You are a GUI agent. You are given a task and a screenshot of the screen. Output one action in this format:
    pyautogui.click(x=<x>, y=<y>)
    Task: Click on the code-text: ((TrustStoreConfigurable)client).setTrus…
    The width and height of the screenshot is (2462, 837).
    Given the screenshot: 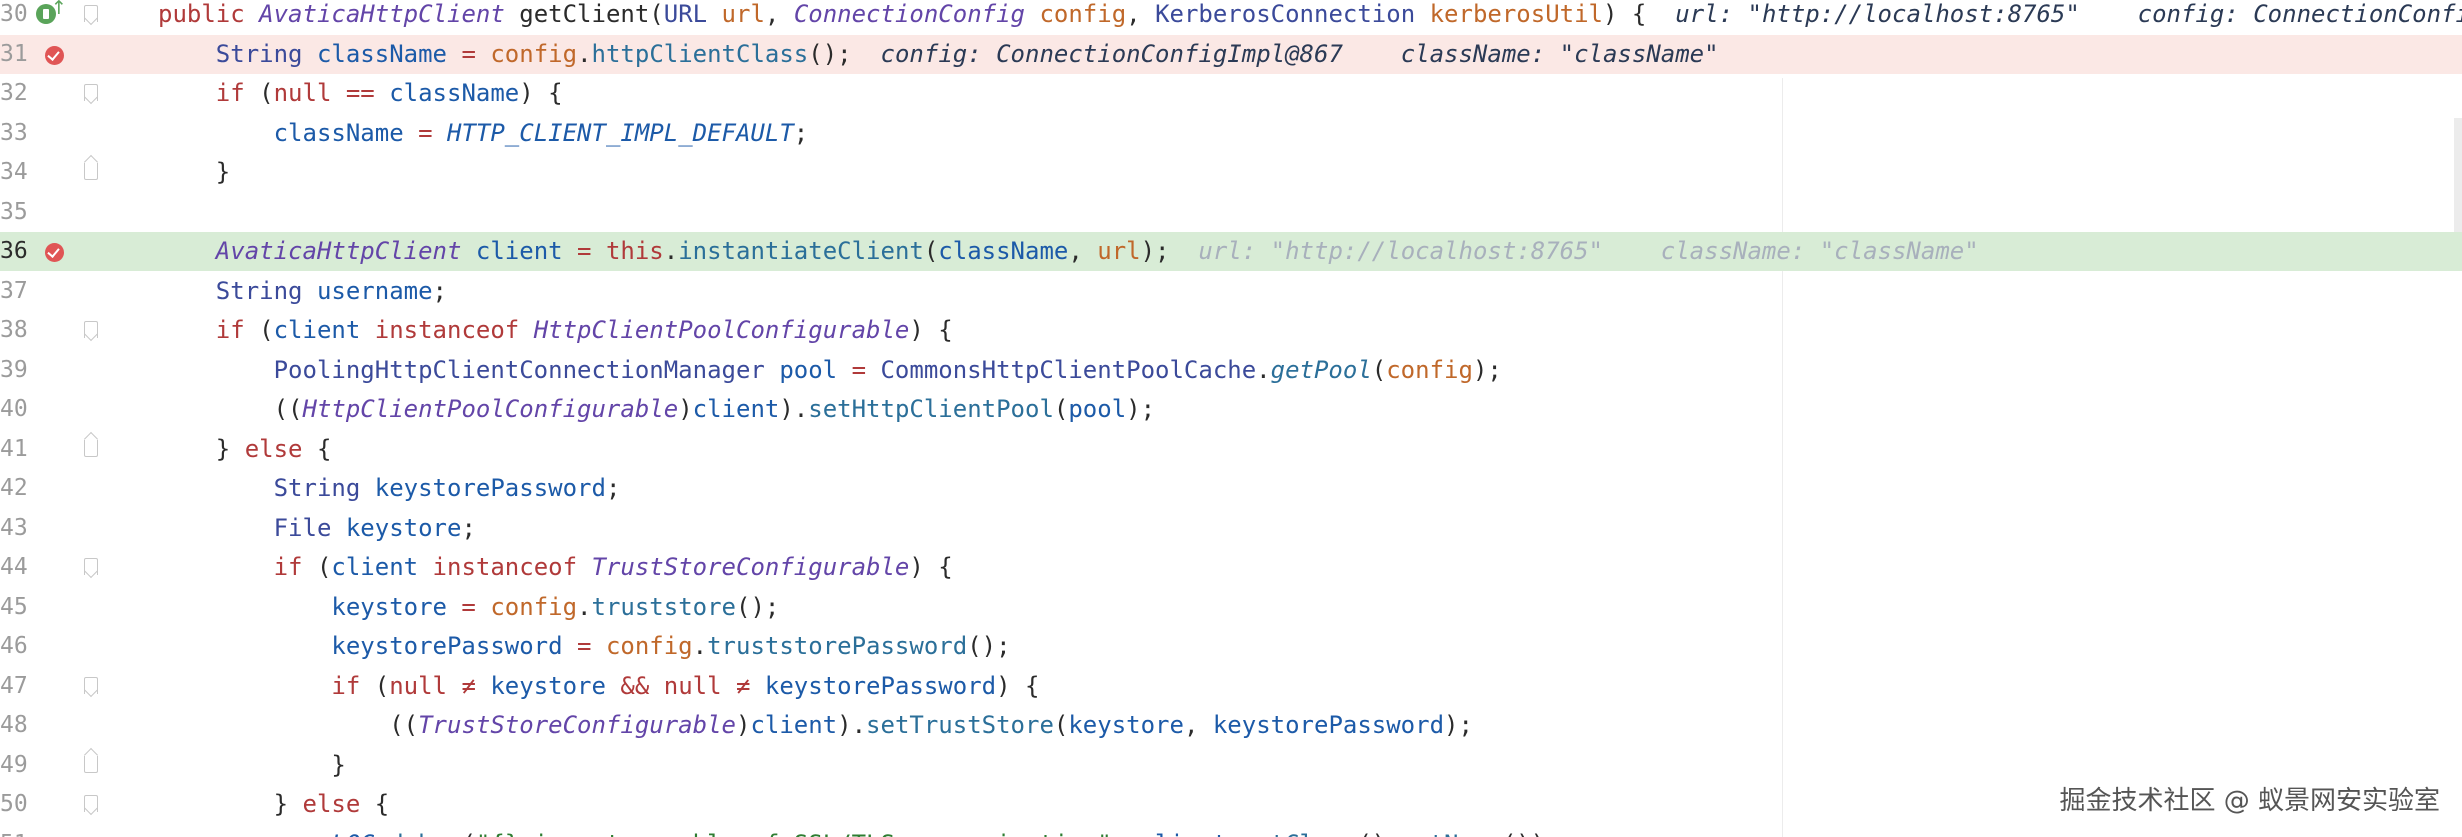 What is the action you would take?
    pyautogui.click(x=815, y=725)
    